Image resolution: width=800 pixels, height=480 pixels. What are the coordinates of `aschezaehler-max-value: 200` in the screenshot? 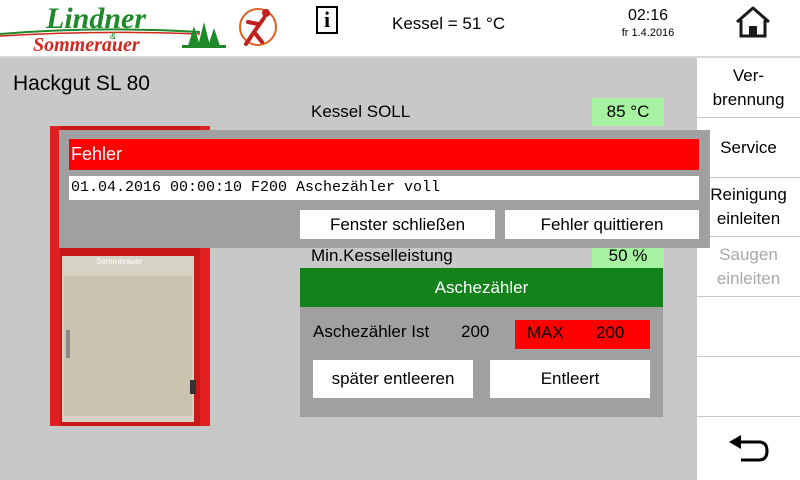 It's located at (610, 332).